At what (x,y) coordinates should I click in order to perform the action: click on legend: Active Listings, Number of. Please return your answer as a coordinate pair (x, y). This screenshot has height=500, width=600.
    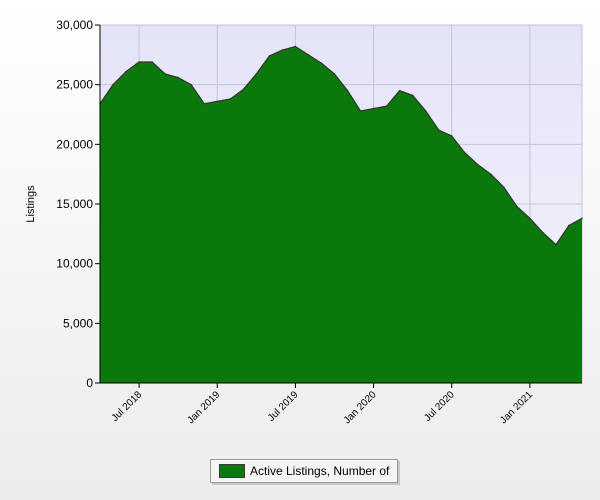
    Looking at the image, I should click on (304, 471).